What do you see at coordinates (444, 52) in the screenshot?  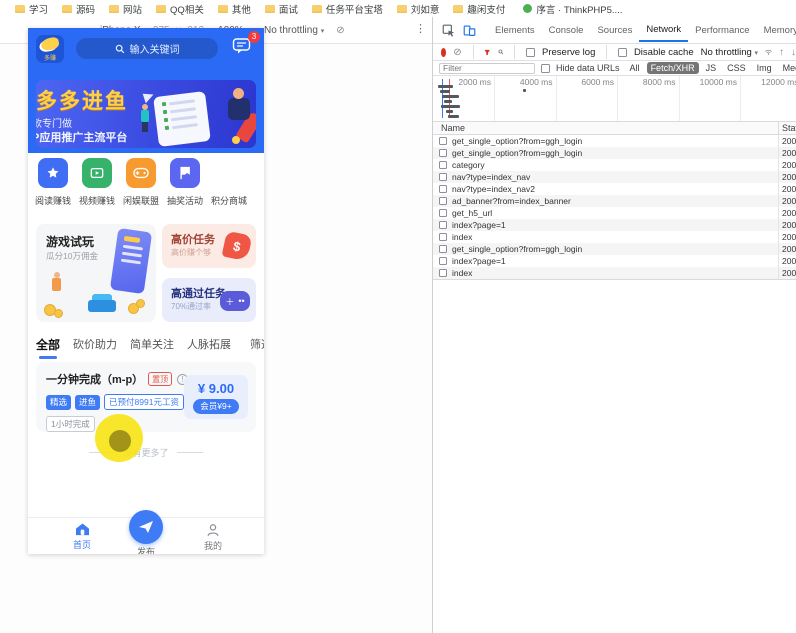 I see `record-button` at bounding box center [444, 52].